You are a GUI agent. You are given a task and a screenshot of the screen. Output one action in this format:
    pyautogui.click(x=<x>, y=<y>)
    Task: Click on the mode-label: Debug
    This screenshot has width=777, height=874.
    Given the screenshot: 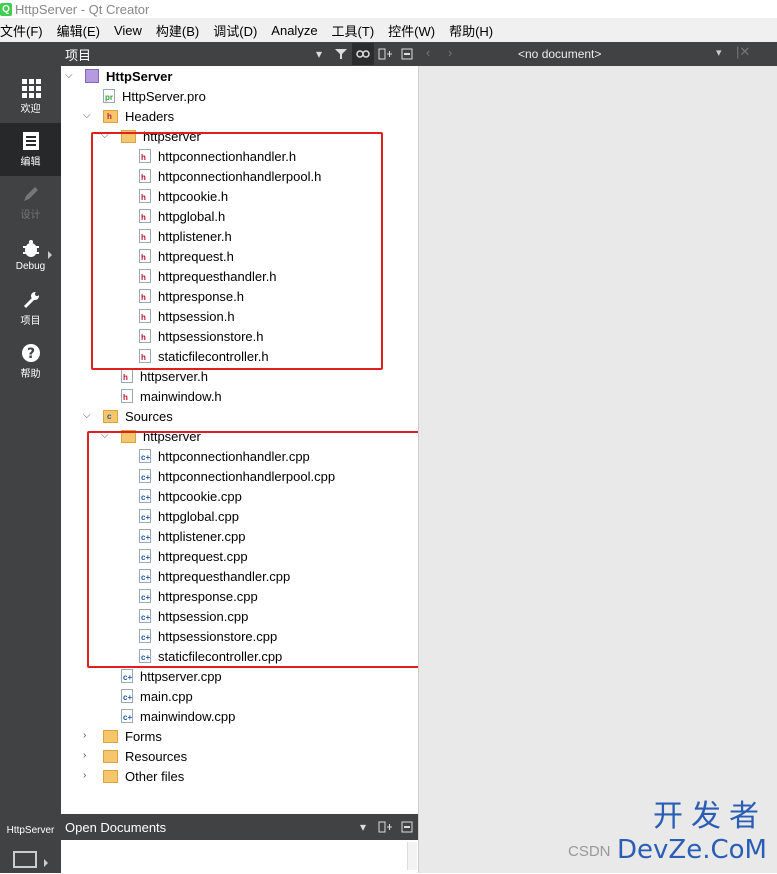 What is the action you would take?
    pyautogui.click(x=30, y=266)
    